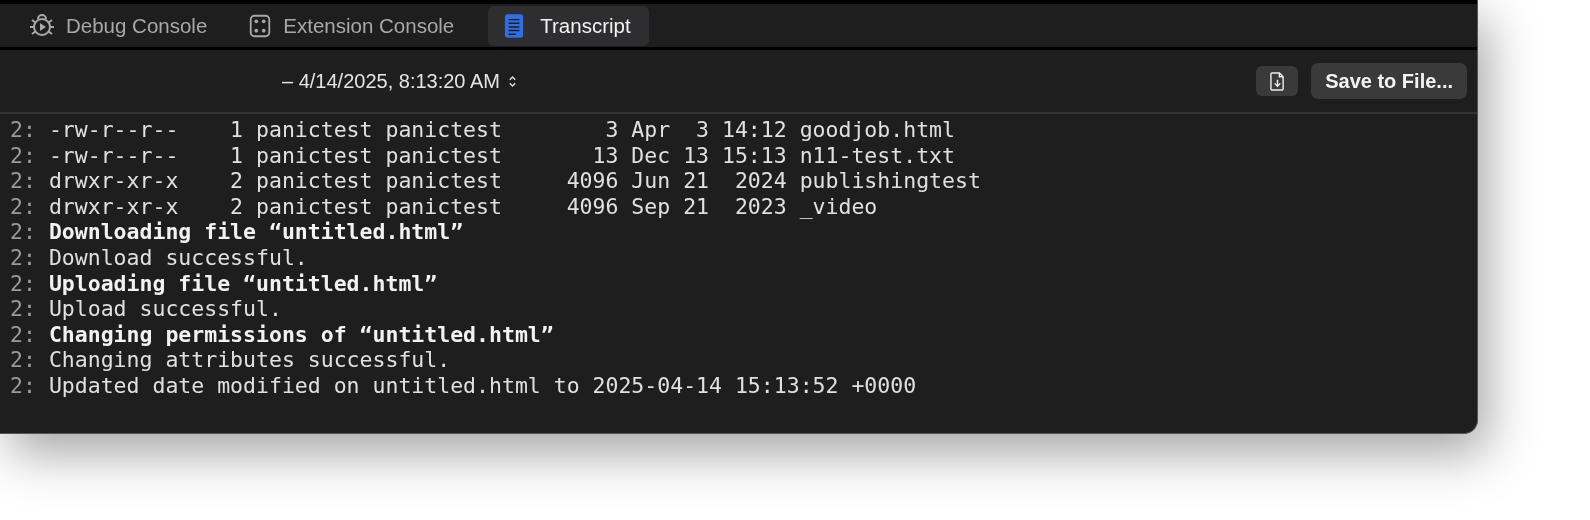  I want to click on log-line: Changing attributes successful., so click(249, 360).